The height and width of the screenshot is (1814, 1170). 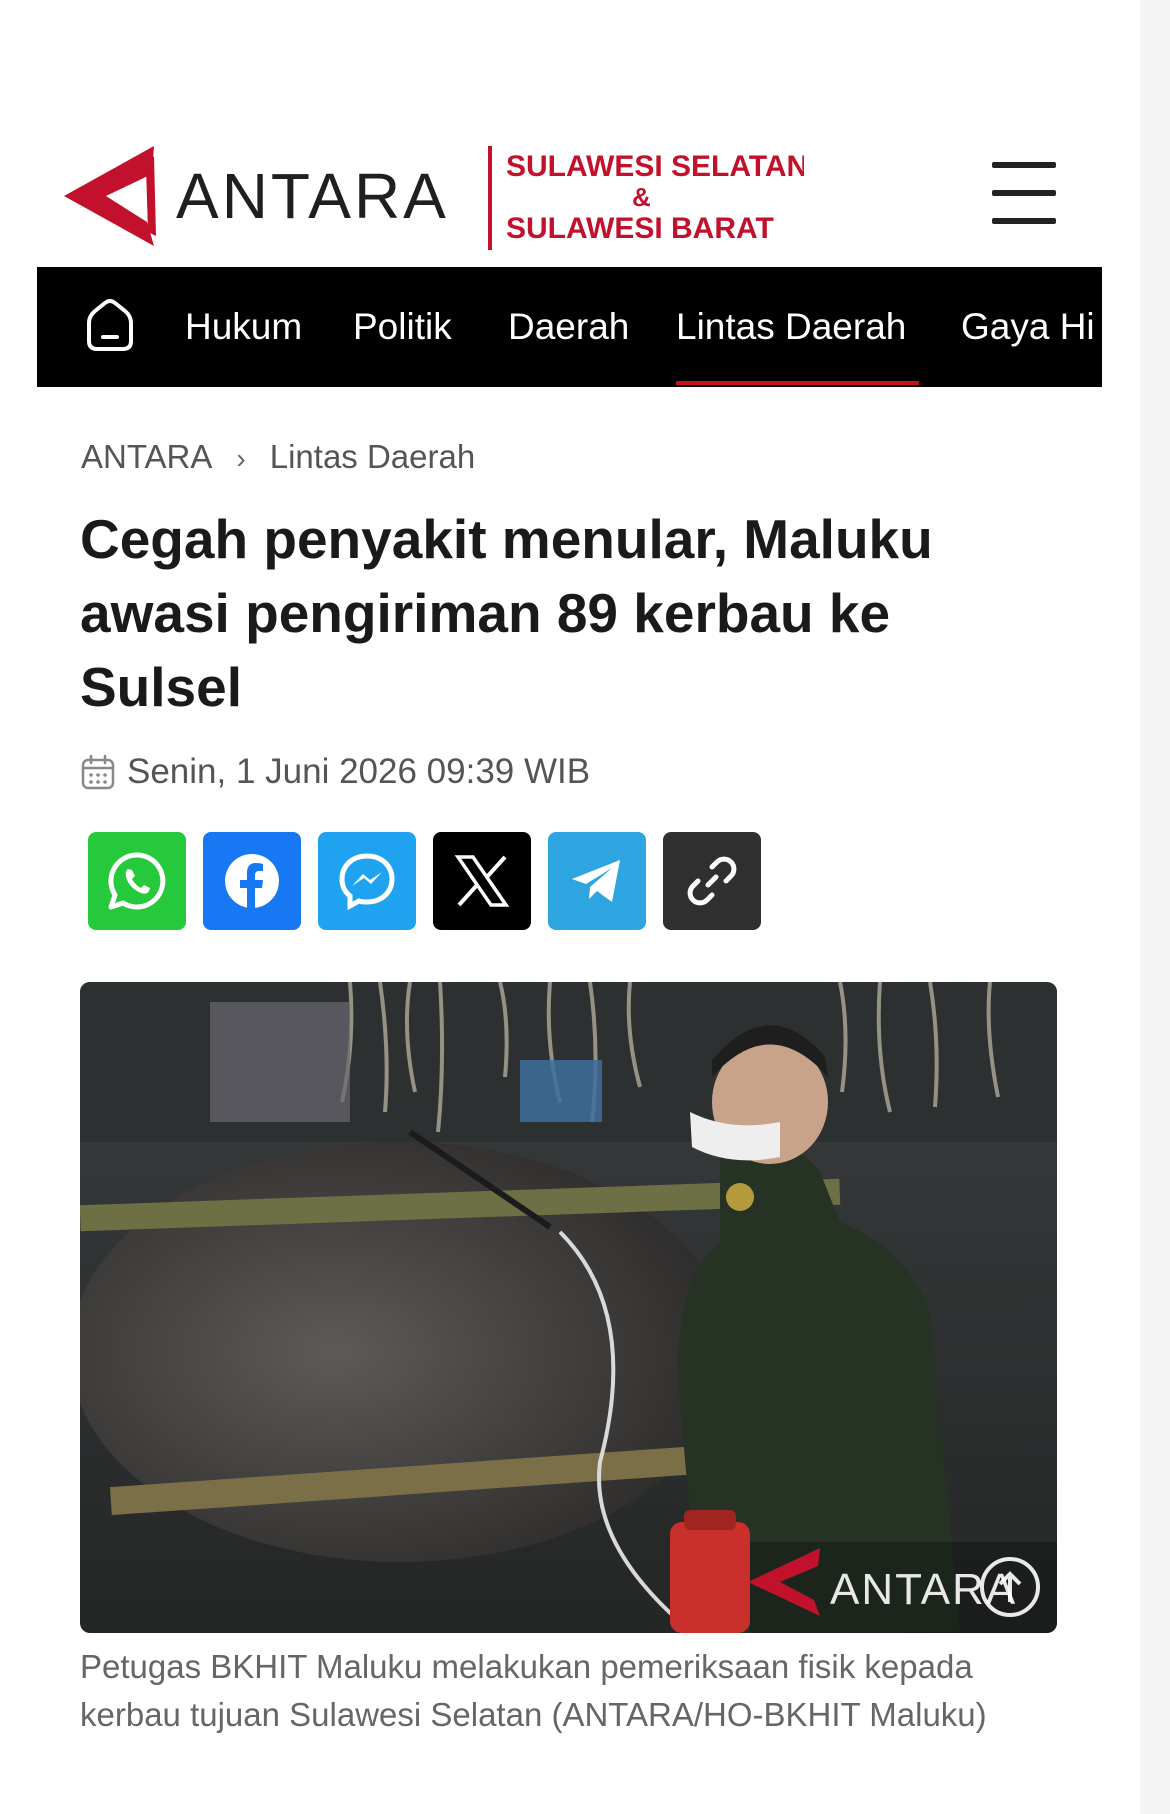 I want to click on nav-item-hukum: Hukum, so click(x=243, y=327).